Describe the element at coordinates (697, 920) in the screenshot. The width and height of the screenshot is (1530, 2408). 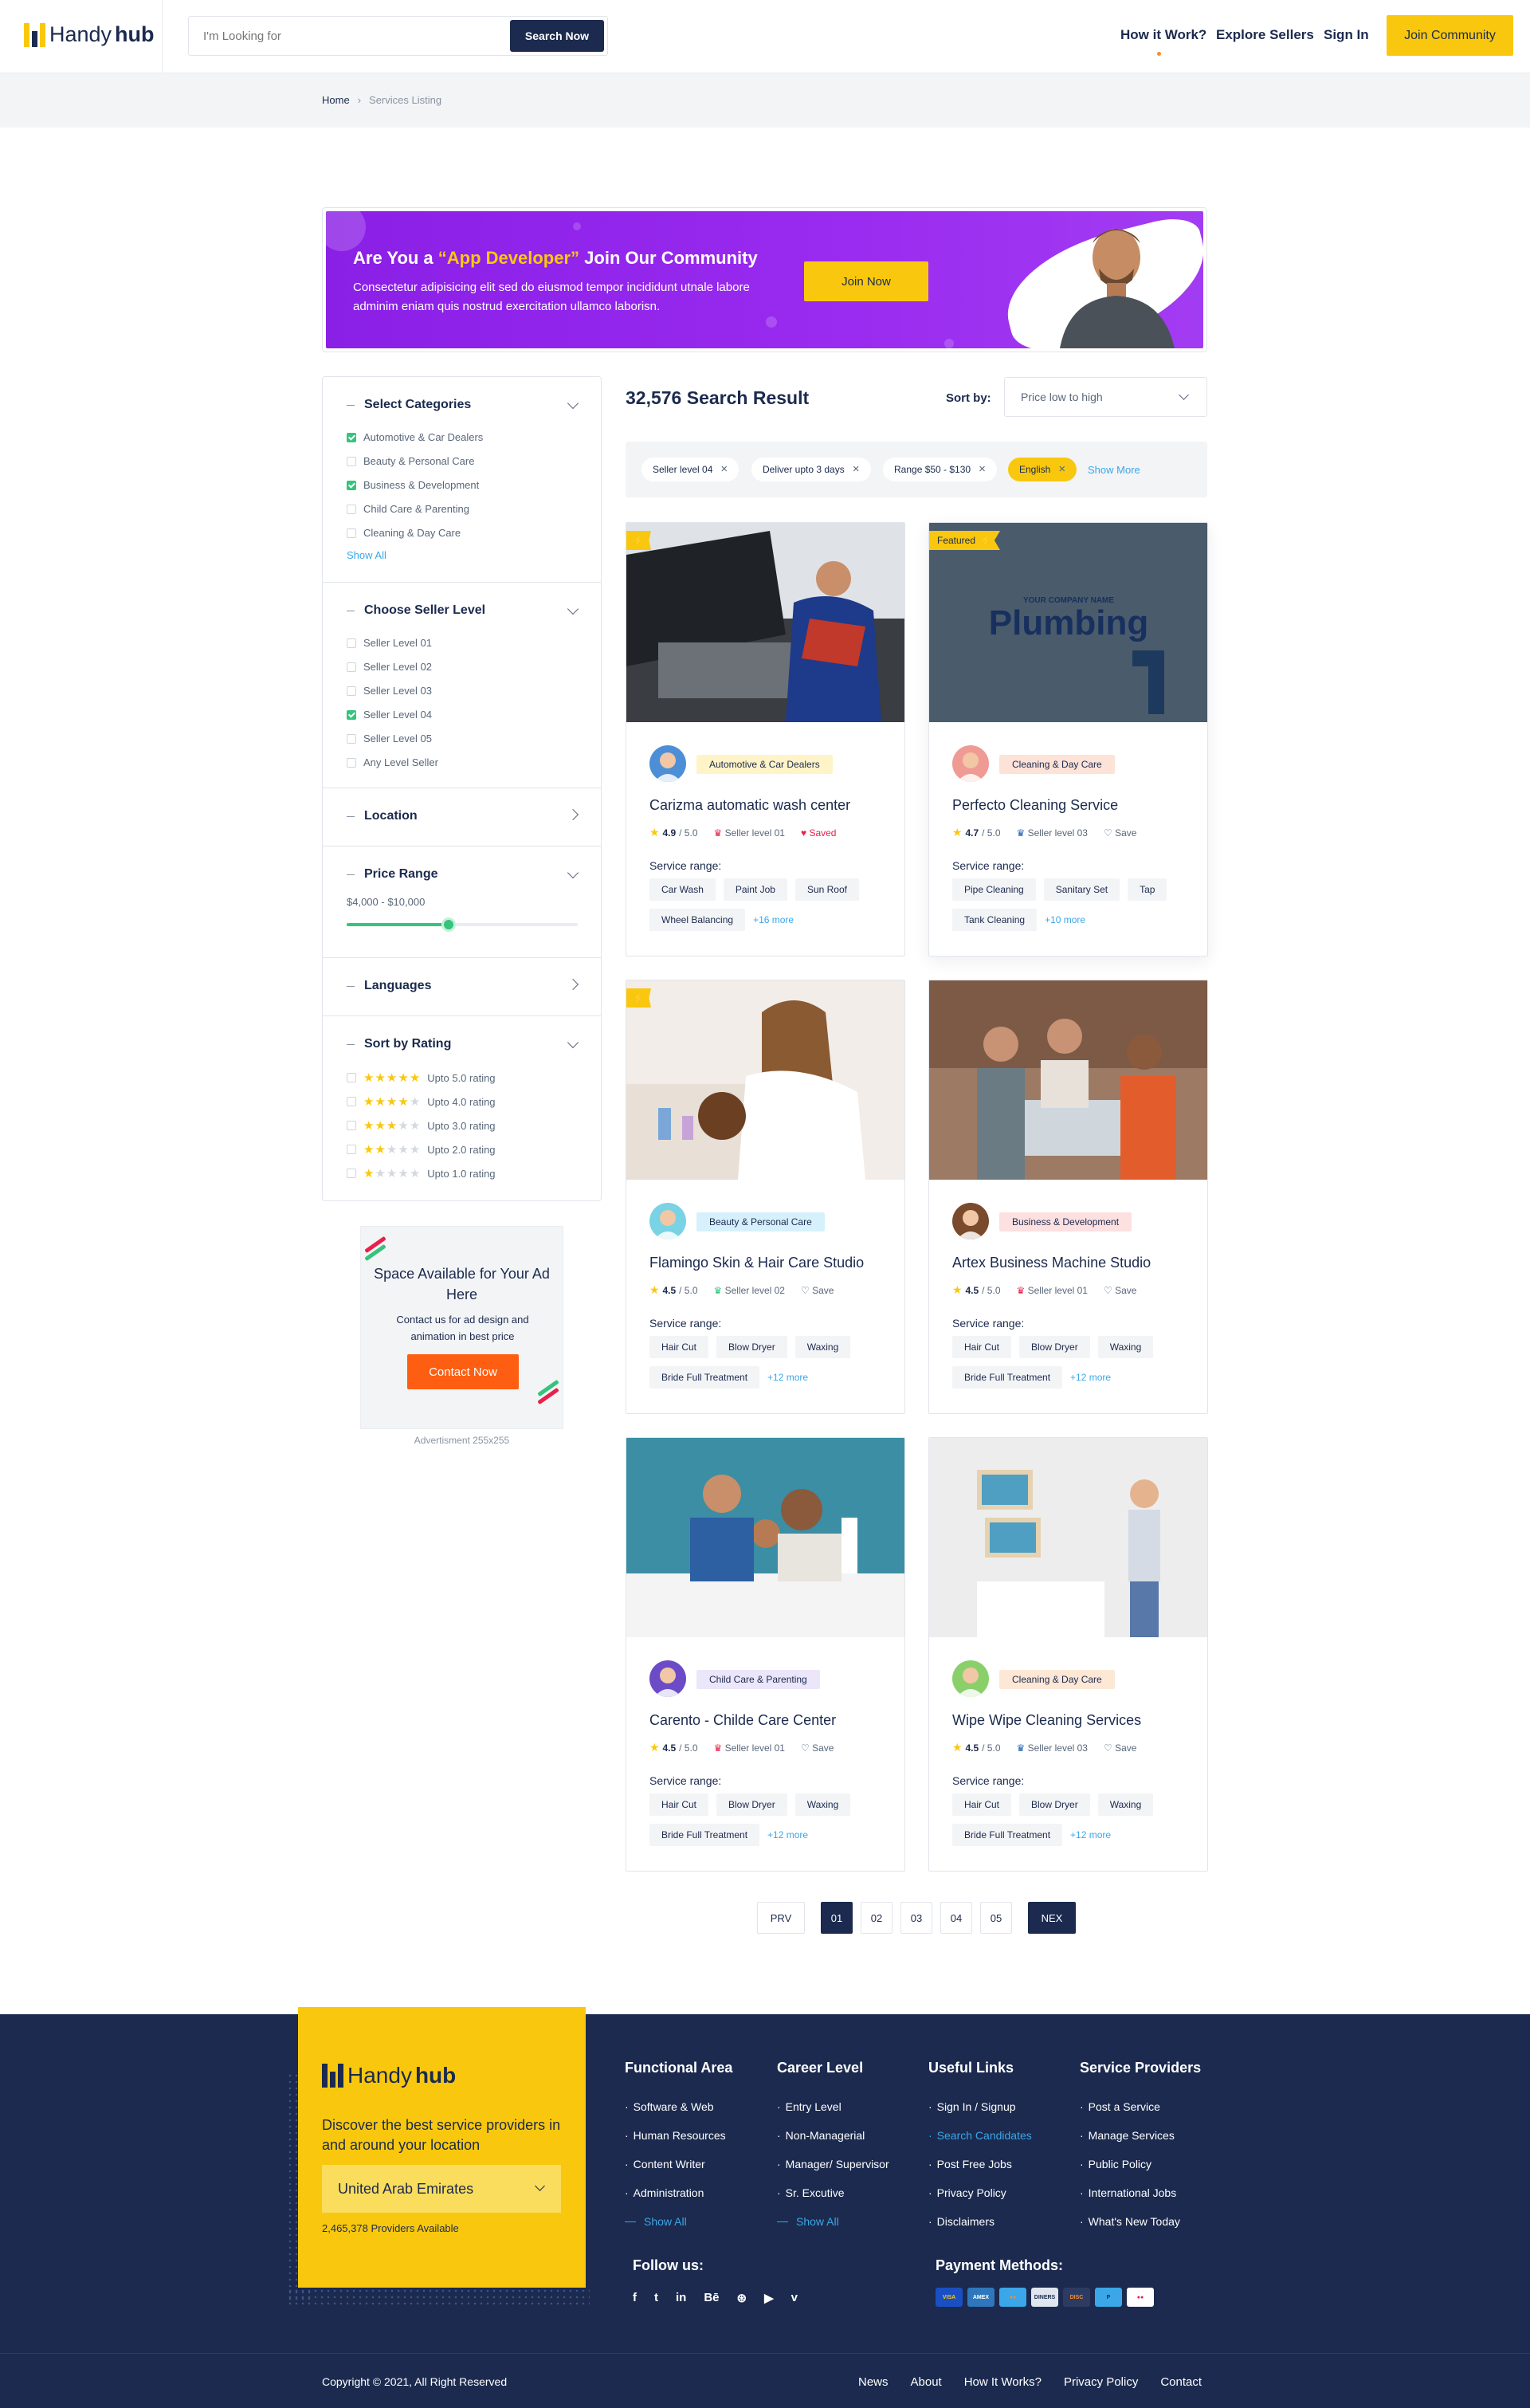
I see `service-tag: Wheel Balancing` at that location.